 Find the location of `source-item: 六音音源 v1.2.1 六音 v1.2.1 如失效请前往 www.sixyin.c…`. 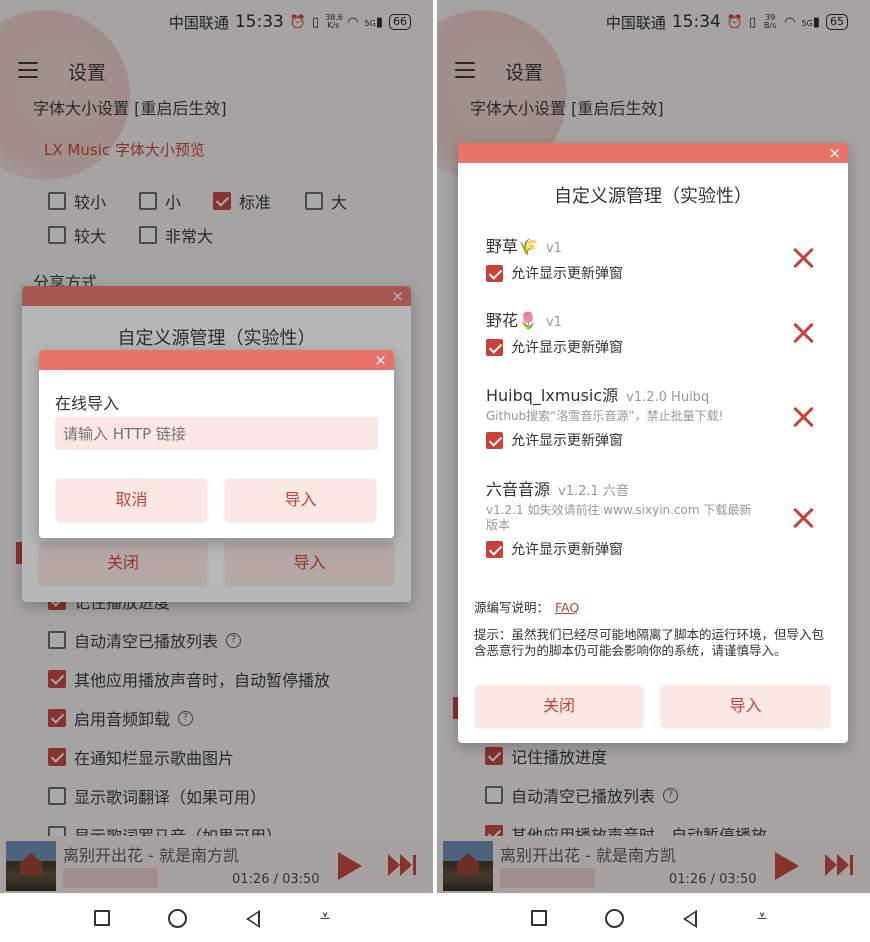

source-item: 六音音源 v1.2.1 六音 v1.2.1 如失效请前往 www.sixyin.c… is located at coordinates (621, 517).